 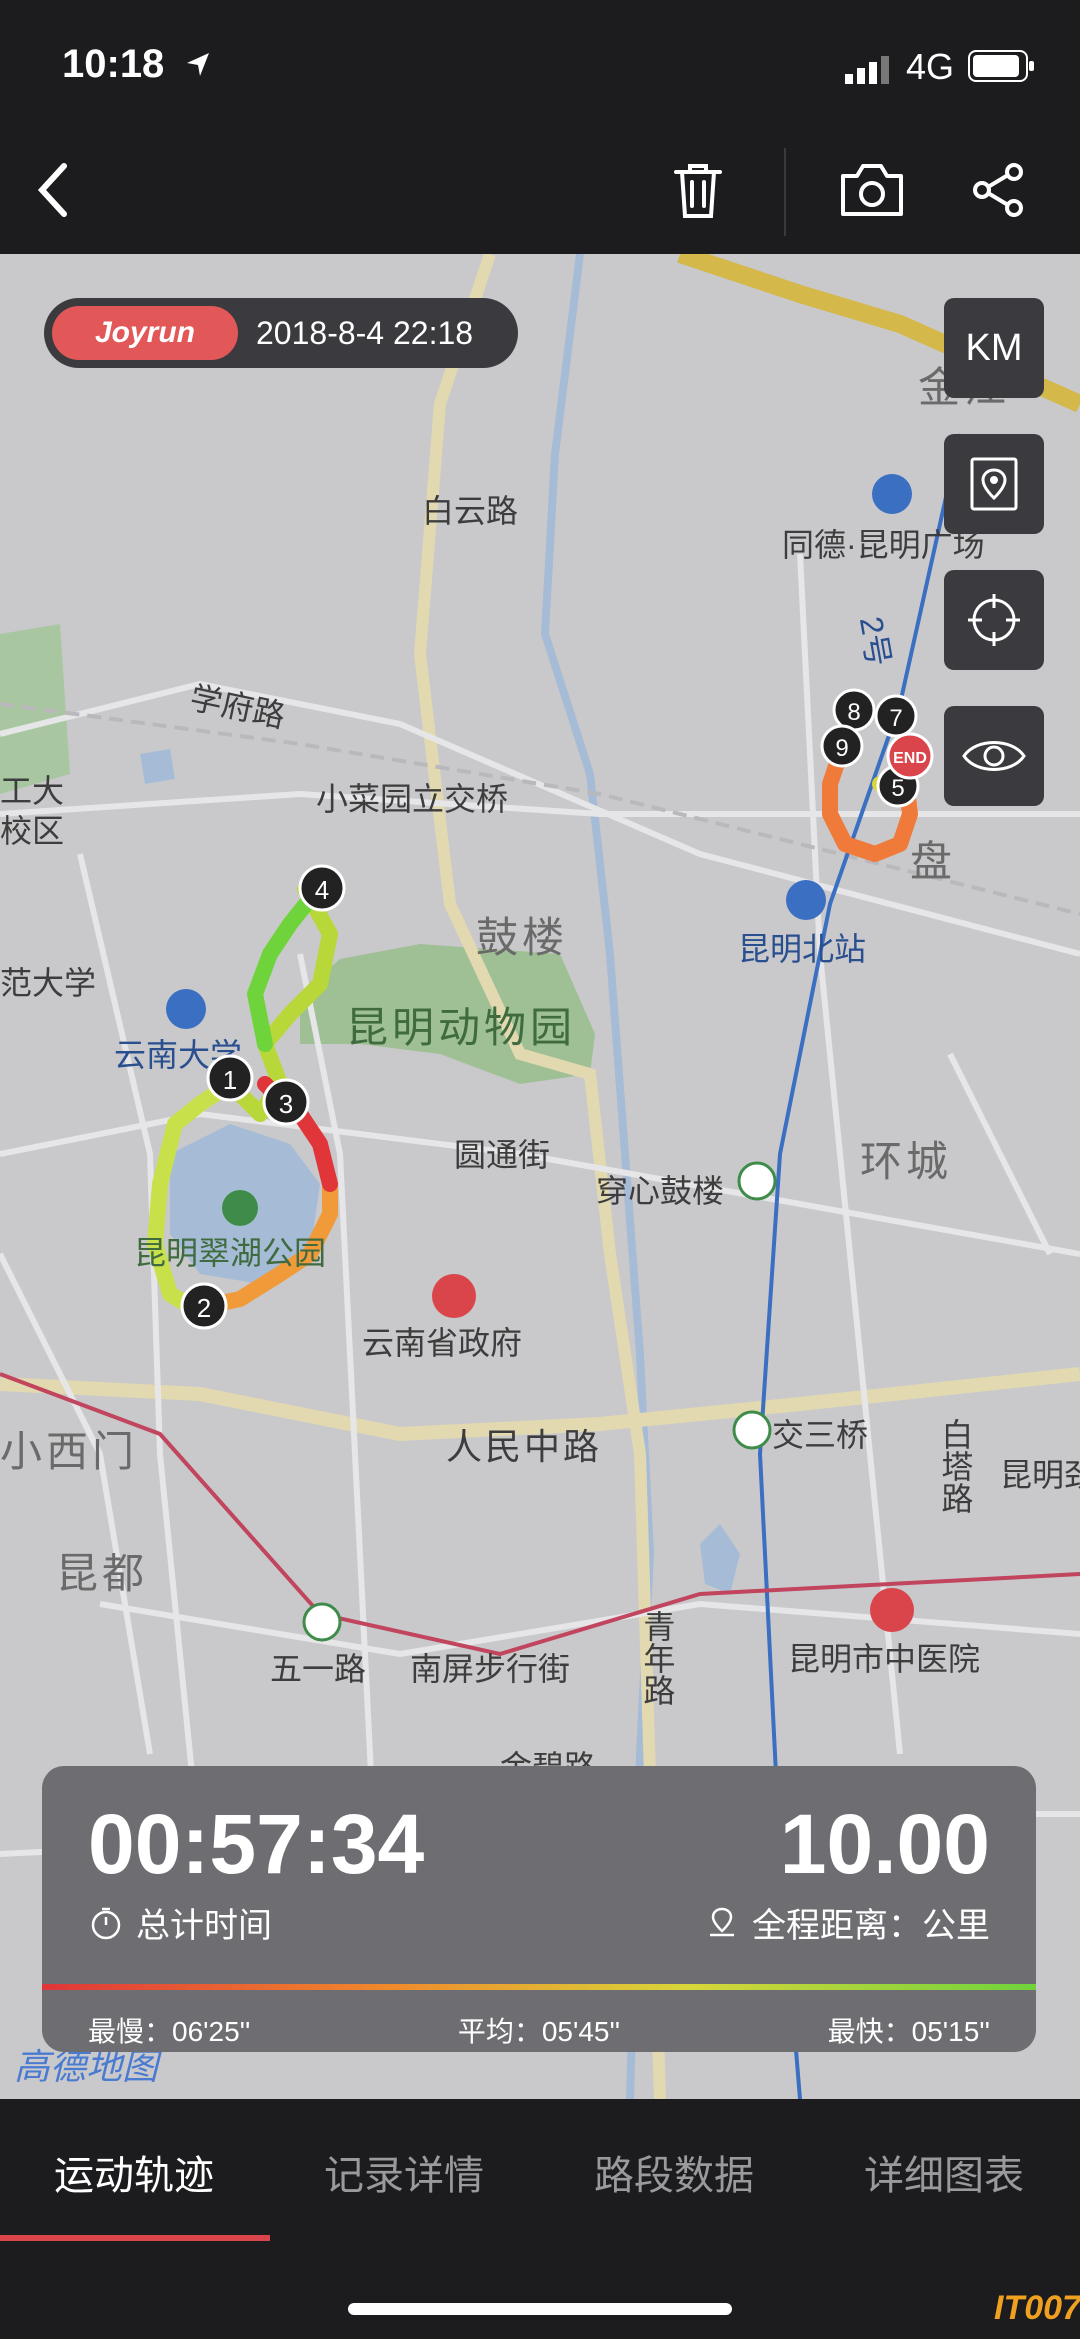 I want to click on distance-label: 全程距离：公里, so click(x=871, y=1926).